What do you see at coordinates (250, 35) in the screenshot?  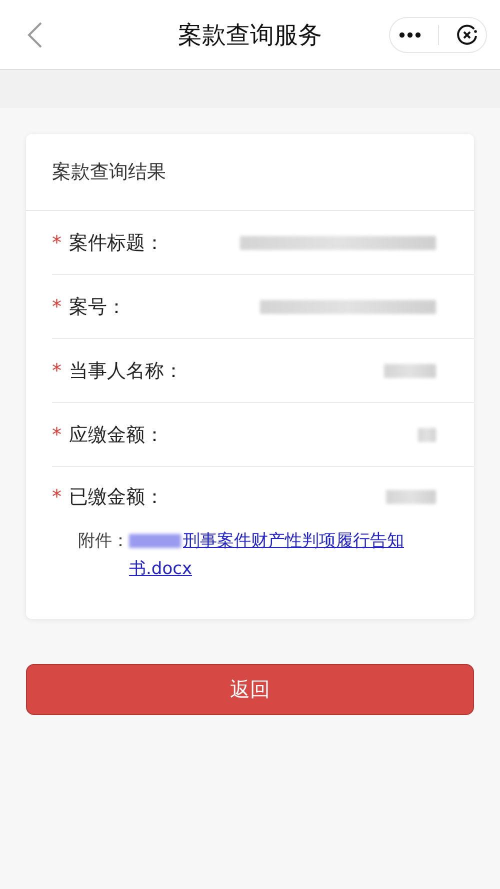 I see `page-title: 案款查询服务` at bounding box center [250, 35].